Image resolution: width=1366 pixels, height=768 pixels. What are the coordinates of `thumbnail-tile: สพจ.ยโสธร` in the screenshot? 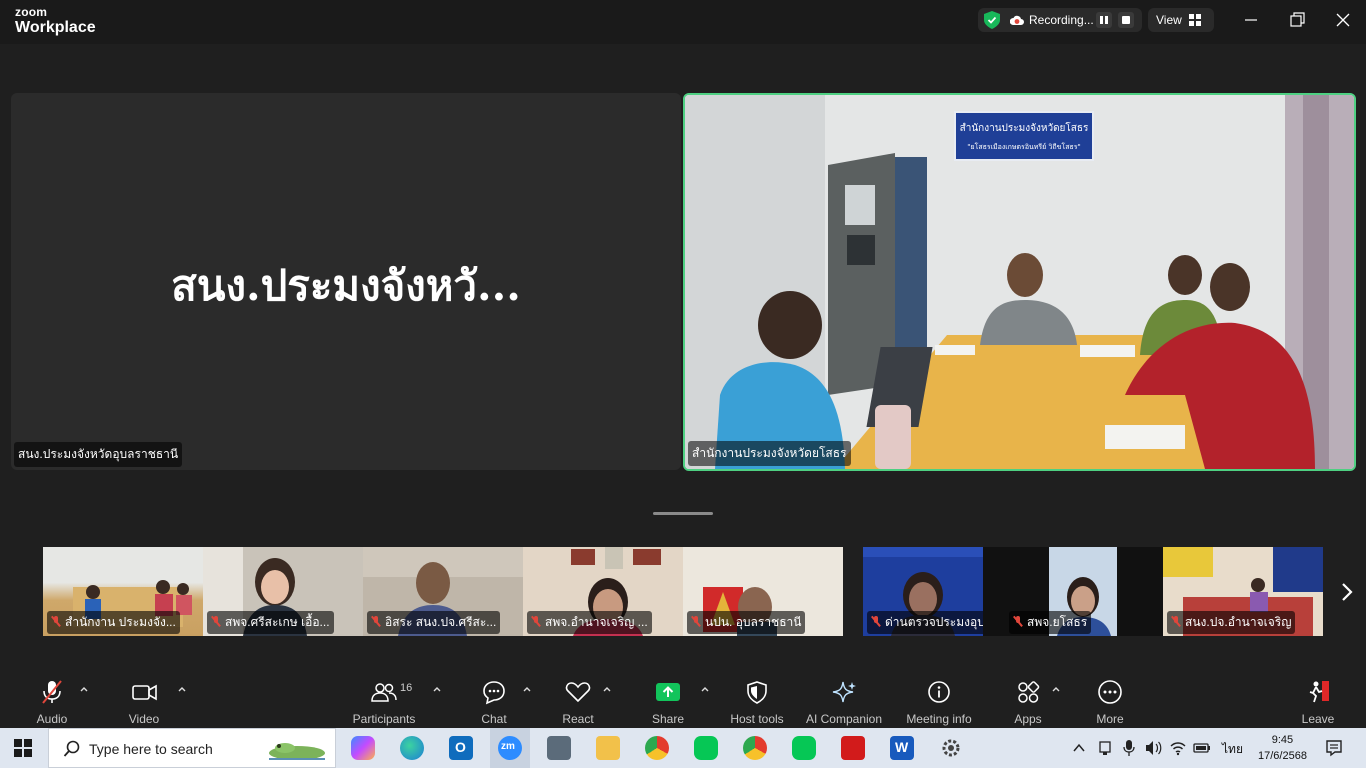 It's located at (1073, 591).